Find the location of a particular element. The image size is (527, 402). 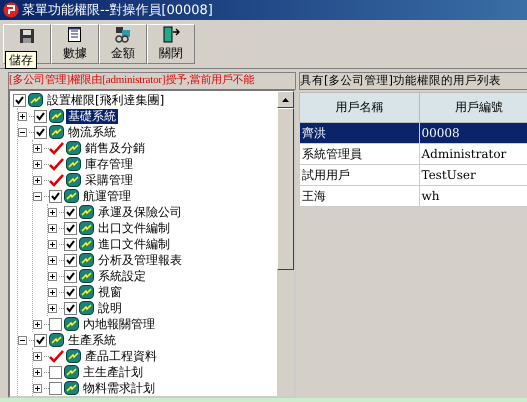

tree-item: 內地報關管理 is located at coordinates (119, 324).